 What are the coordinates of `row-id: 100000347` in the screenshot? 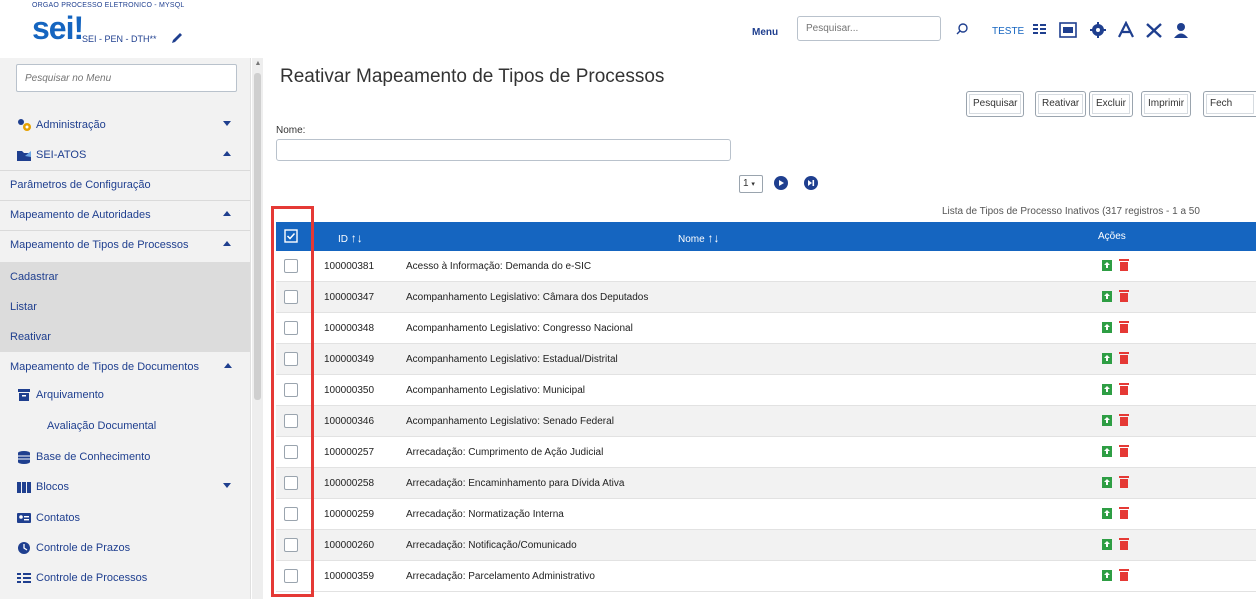 It's located at (349, 297).